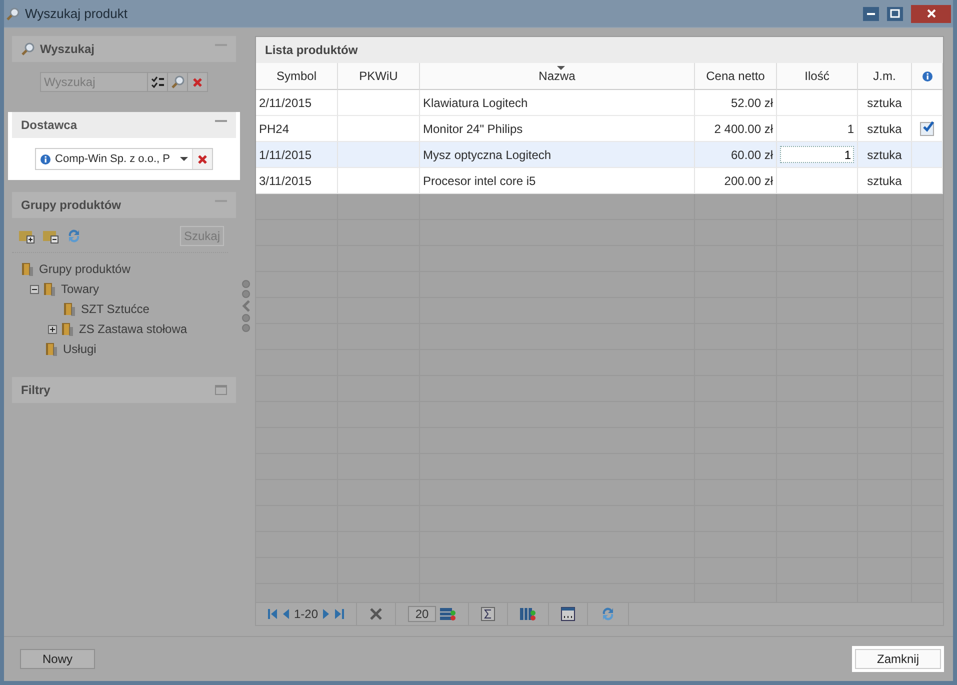 Image resolution: width=957 pixels, height=685 pixels. What do you see at coordinates (80, 289) in the screenshot?
I see `tree-item: Towary` at bounding box center [80, 289].